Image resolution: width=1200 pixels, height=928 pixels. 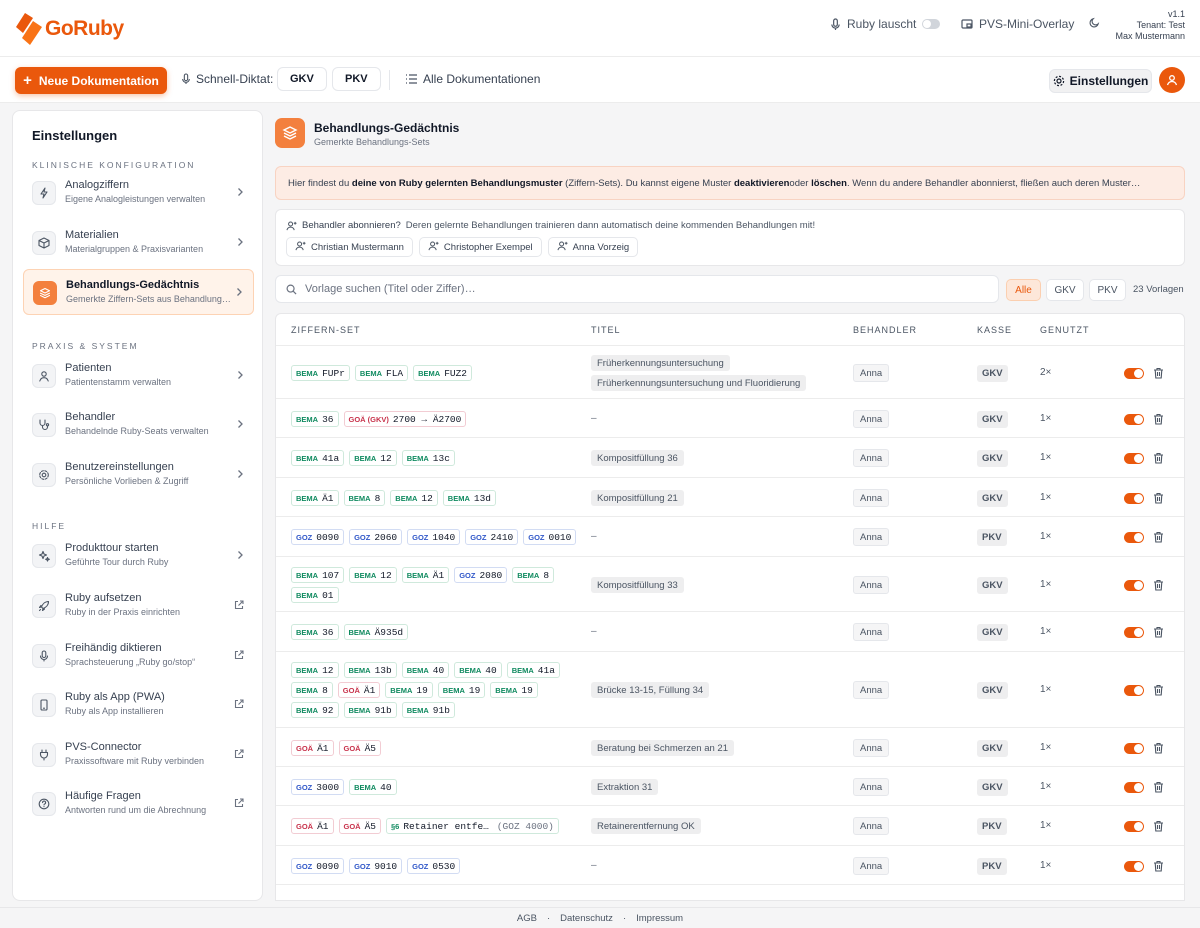 I want to click on quick-dictate-gkv: GKV, so click(x=302, y=79).